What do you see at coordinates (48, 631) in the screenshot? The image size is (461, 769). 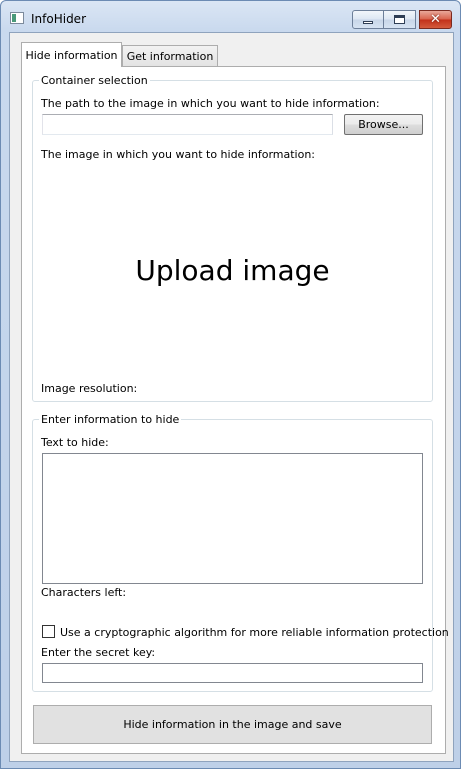 I see `crypto-checkbox` at bounding box center [48, 631].